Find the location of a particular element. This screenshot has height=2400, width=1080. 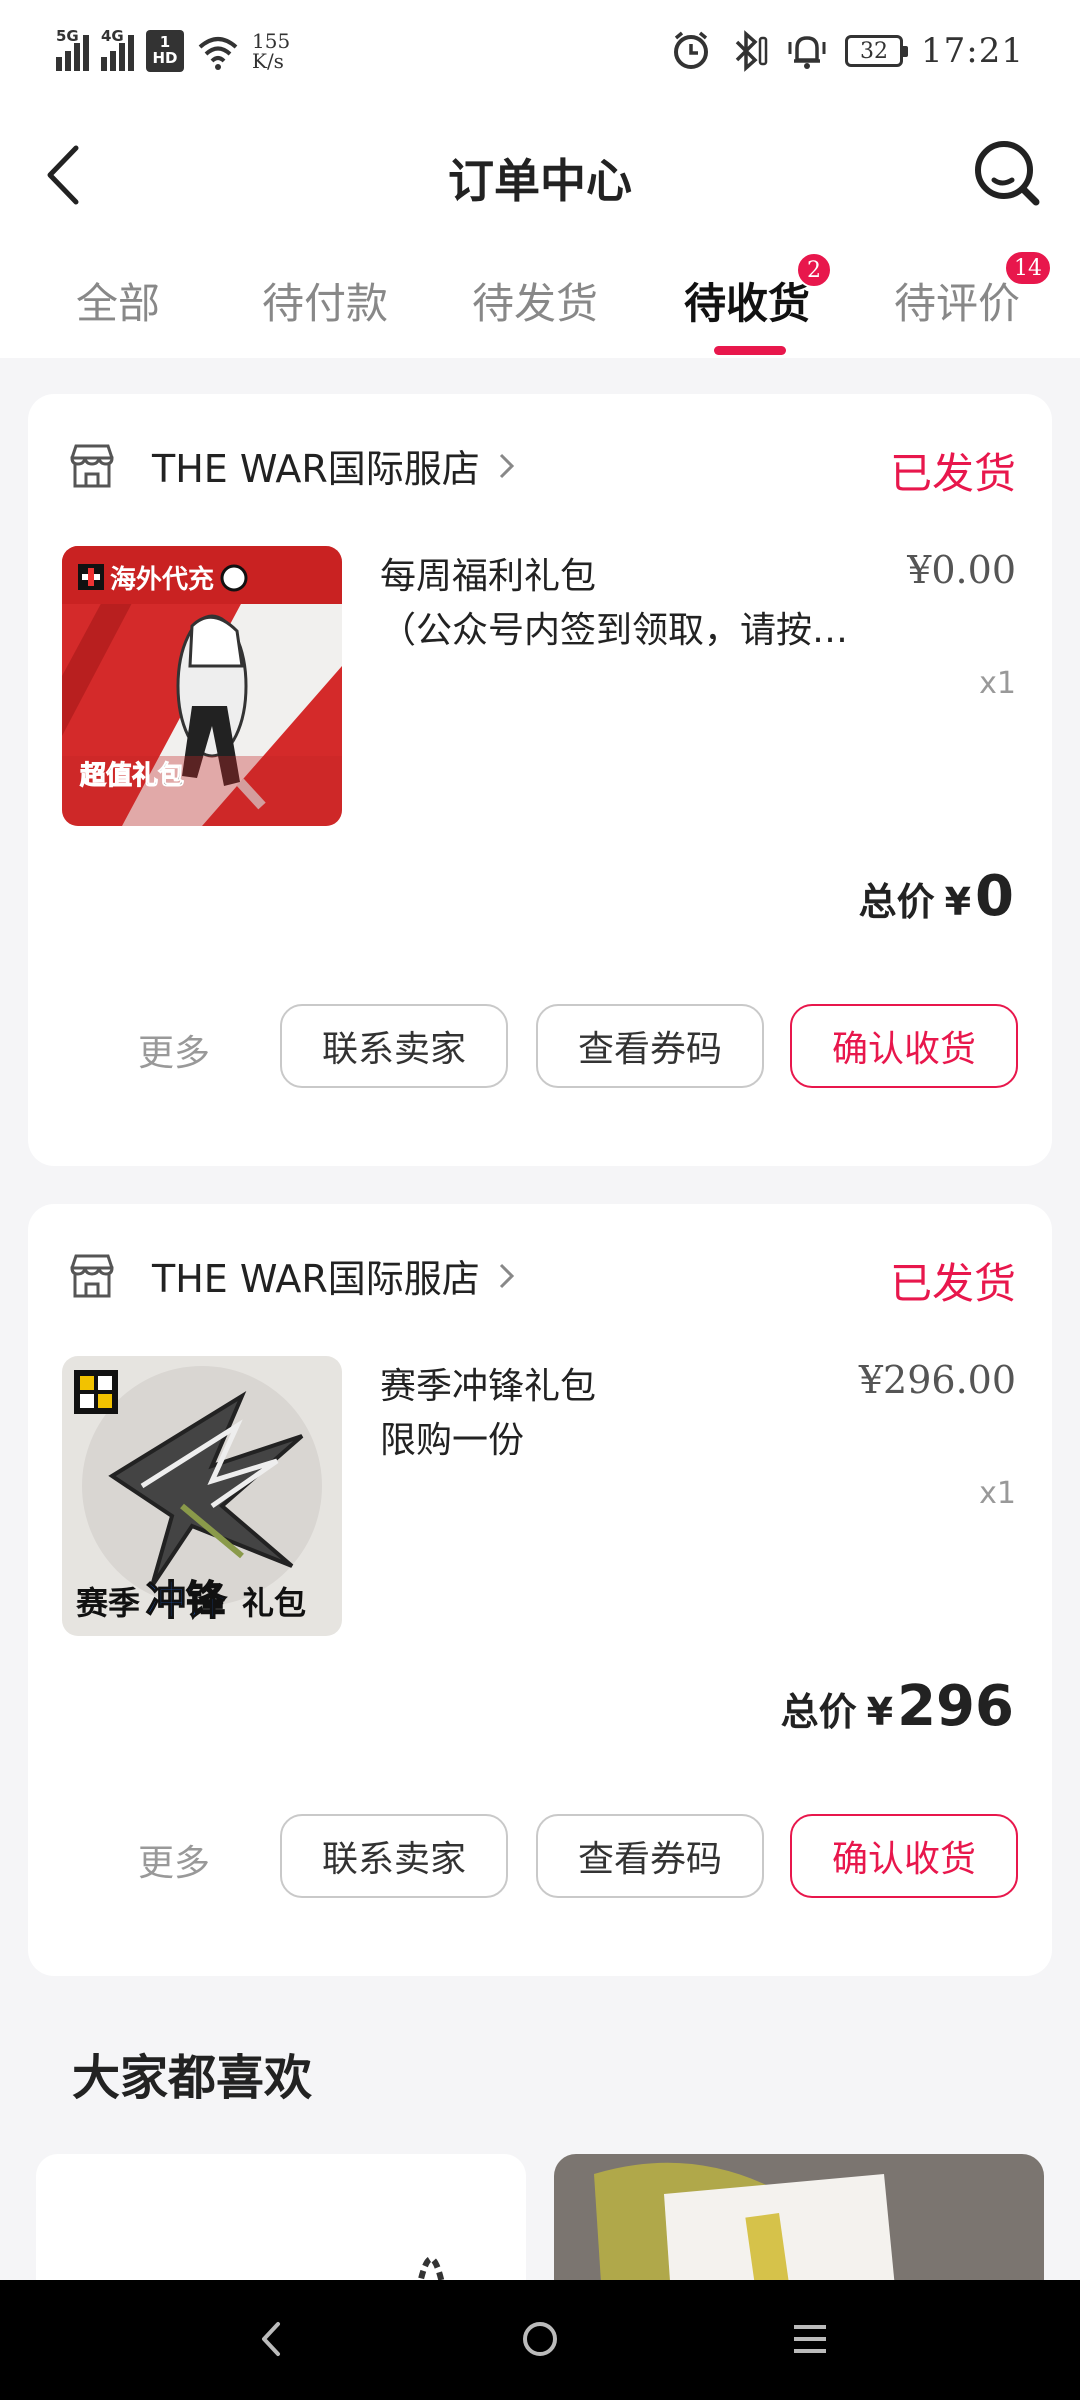

battery-level: 32 is located at coordinates (874, 51).